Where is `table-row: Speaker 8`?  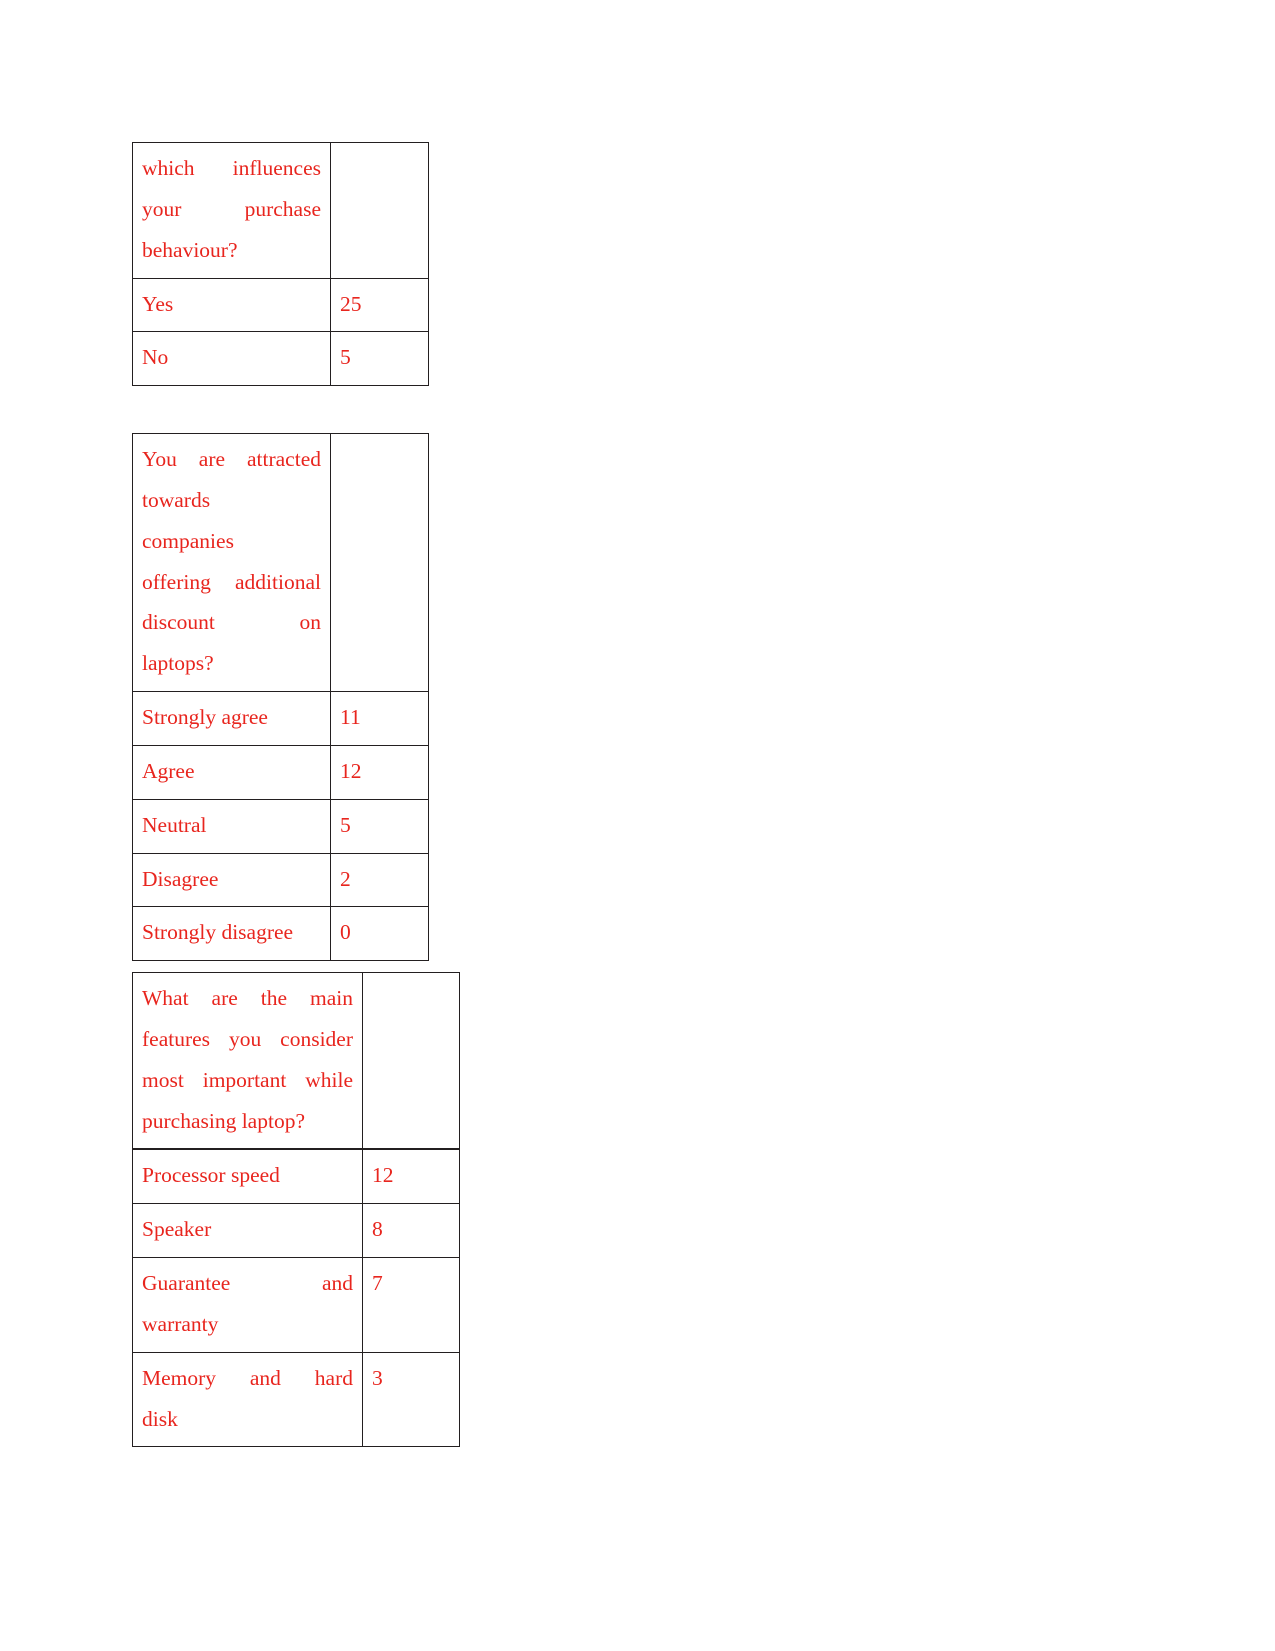
table-row: Speaker 8 is located at coordinates (296, 1231).